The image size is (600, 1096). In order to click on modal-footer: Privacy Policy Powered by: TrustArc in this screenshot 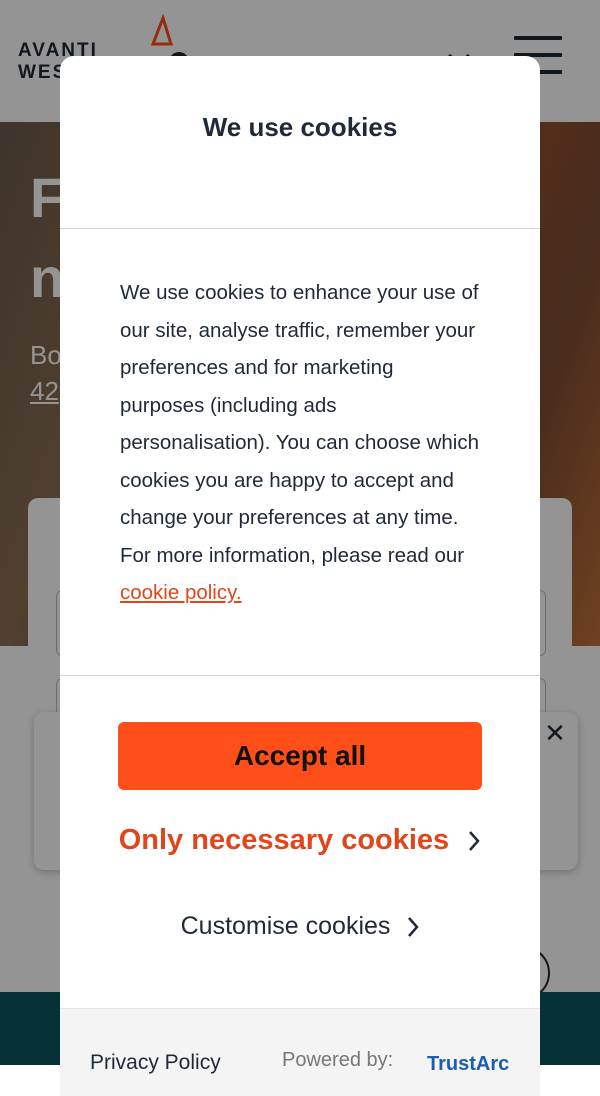, I will do `click(300, 1052)`.